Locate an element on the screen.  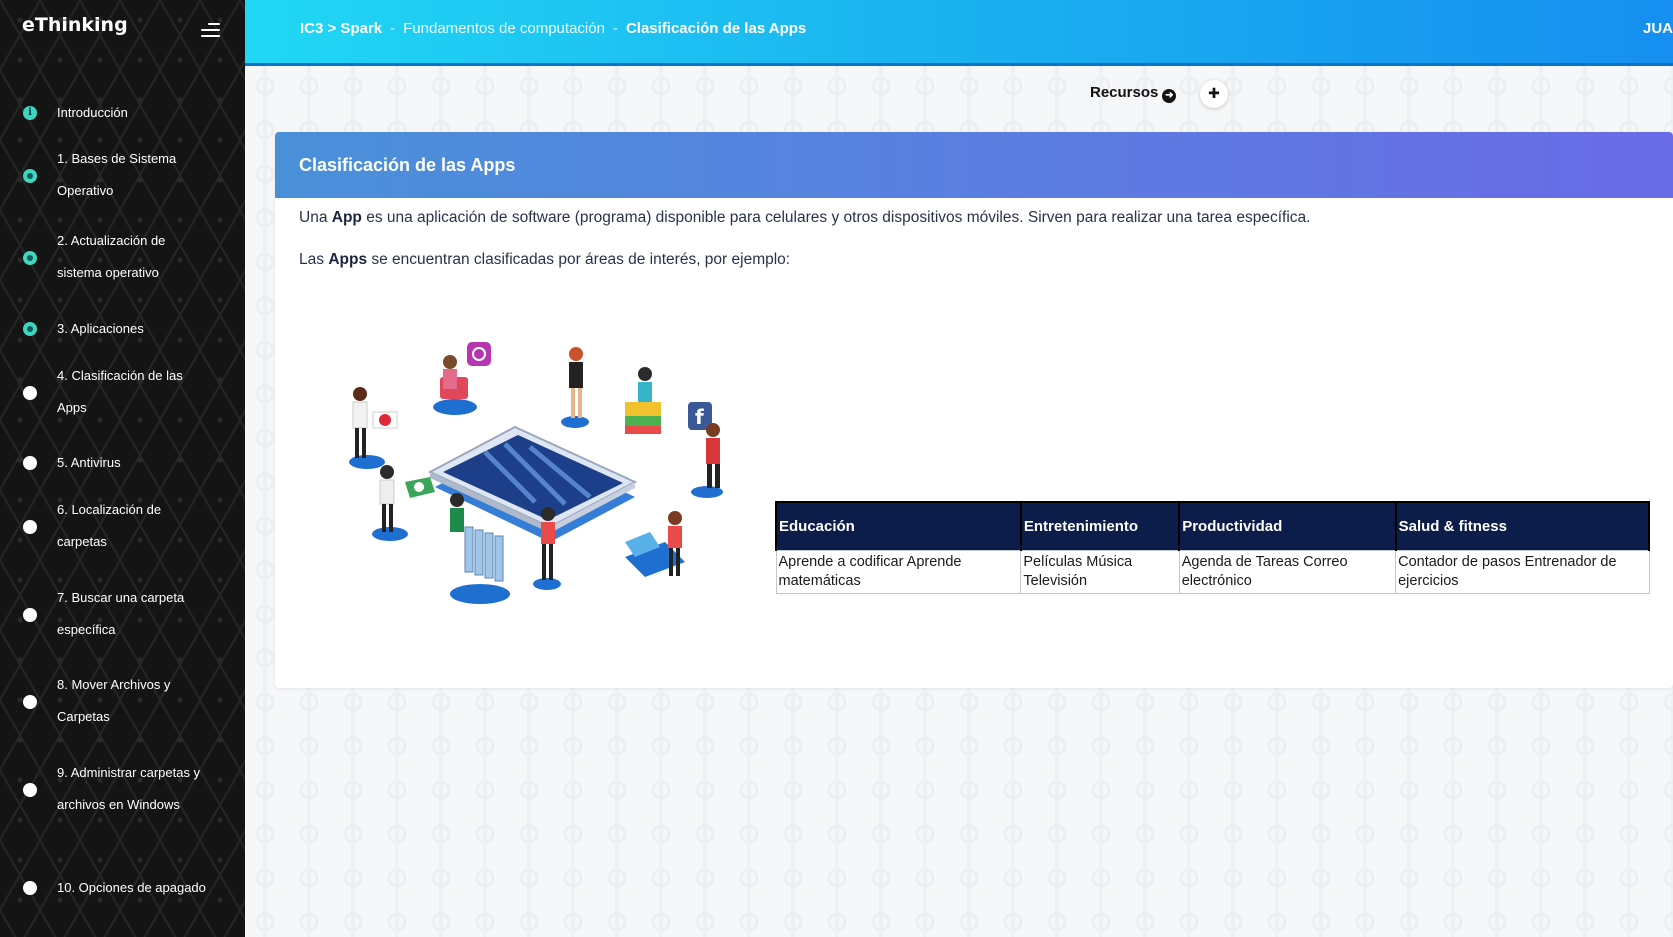
sidebar-item-label: Introducción is located at coordinates (92, 112).